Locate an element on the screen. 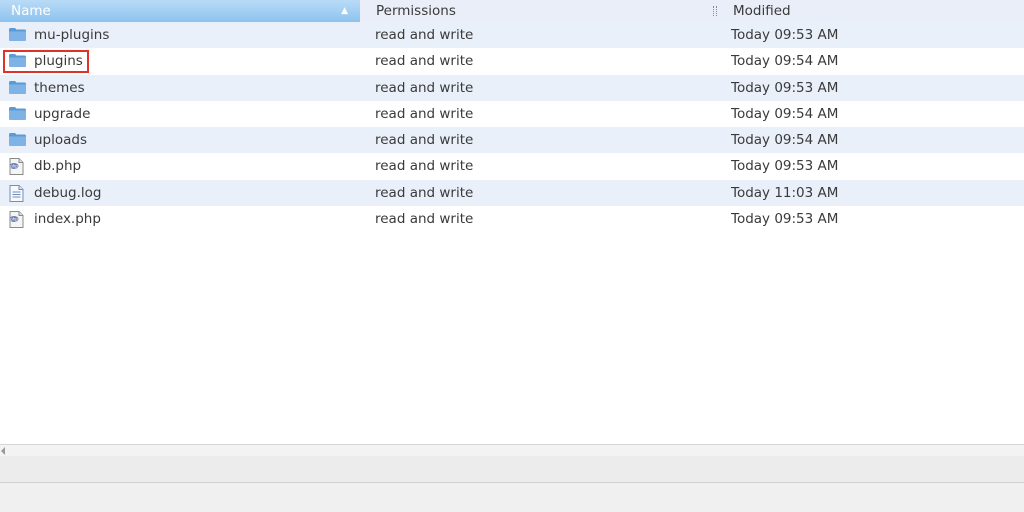 The image size is (1024, 512). bottom-panel is located at coordinates (512, 497).